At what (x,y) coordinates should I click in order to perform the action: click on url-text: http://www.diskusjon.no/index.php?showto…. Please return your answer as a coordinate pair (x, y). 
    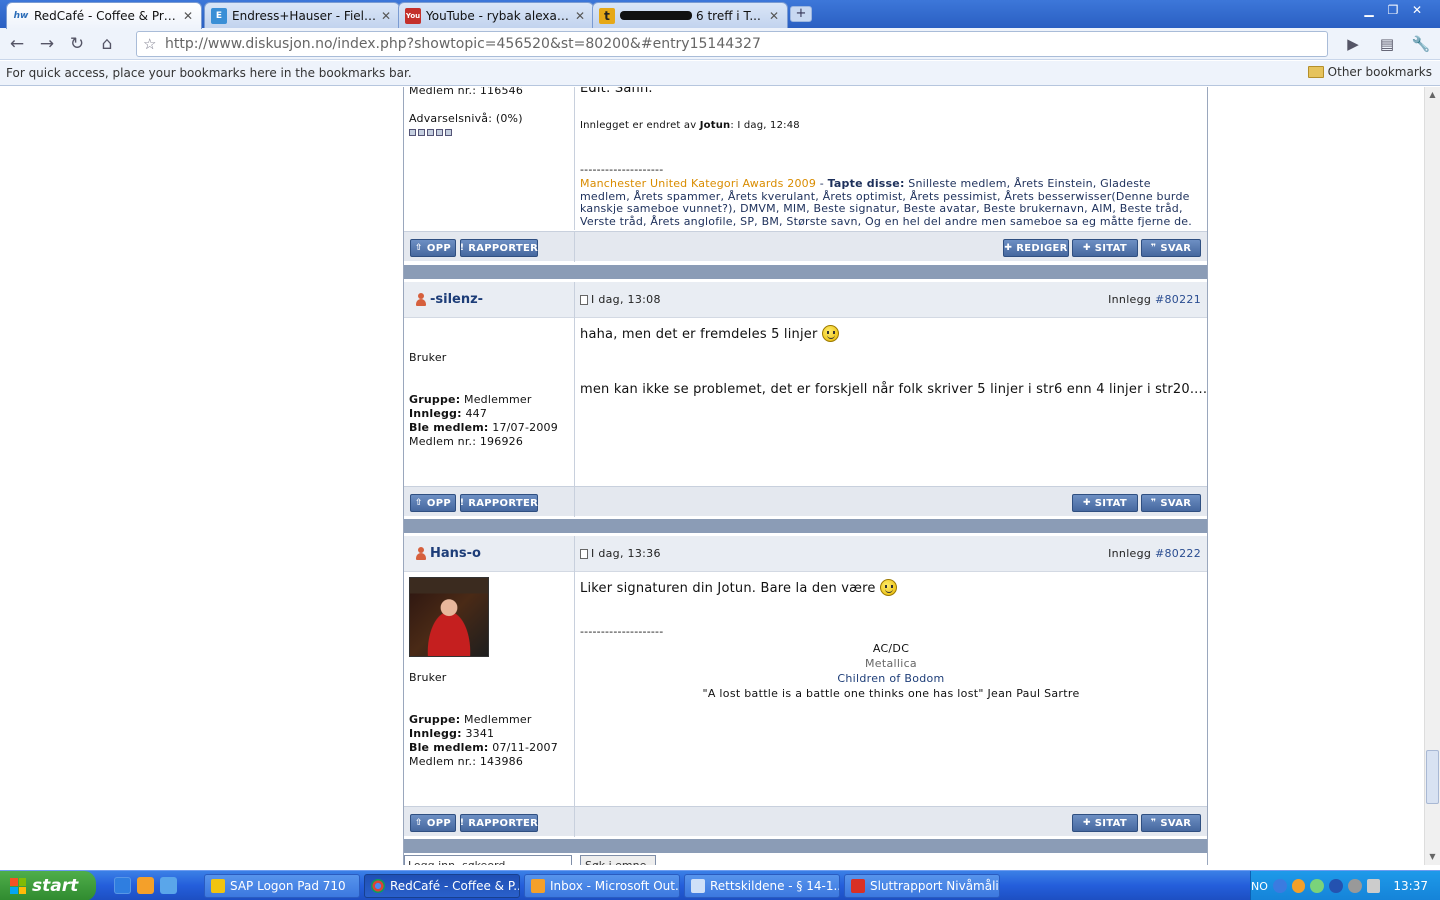
    Looking at the image, I should click on (463, 44).